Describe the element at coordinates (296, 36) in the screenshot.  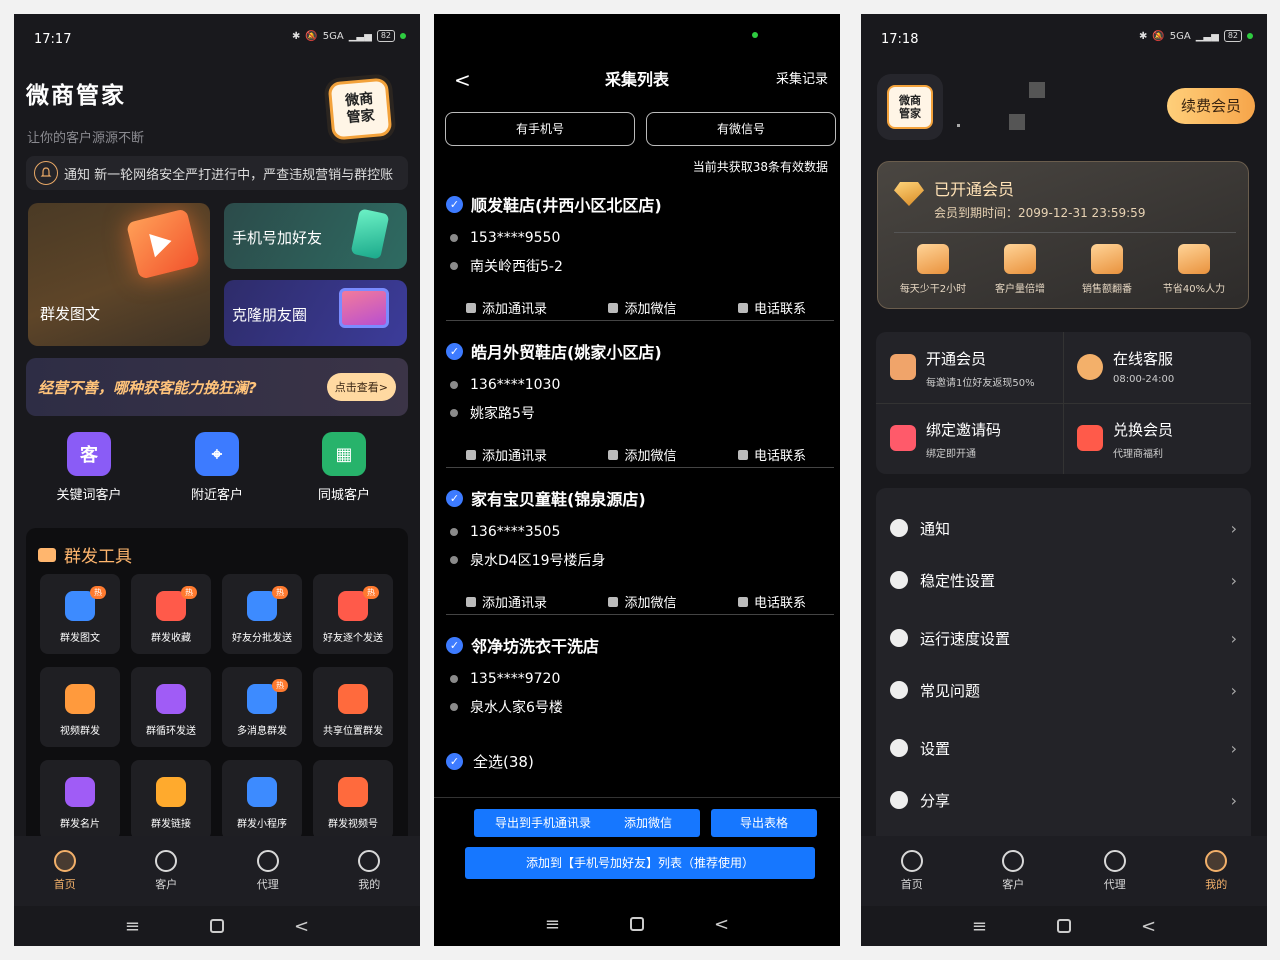
I see `bluetooth-icon: ✱` at that location.